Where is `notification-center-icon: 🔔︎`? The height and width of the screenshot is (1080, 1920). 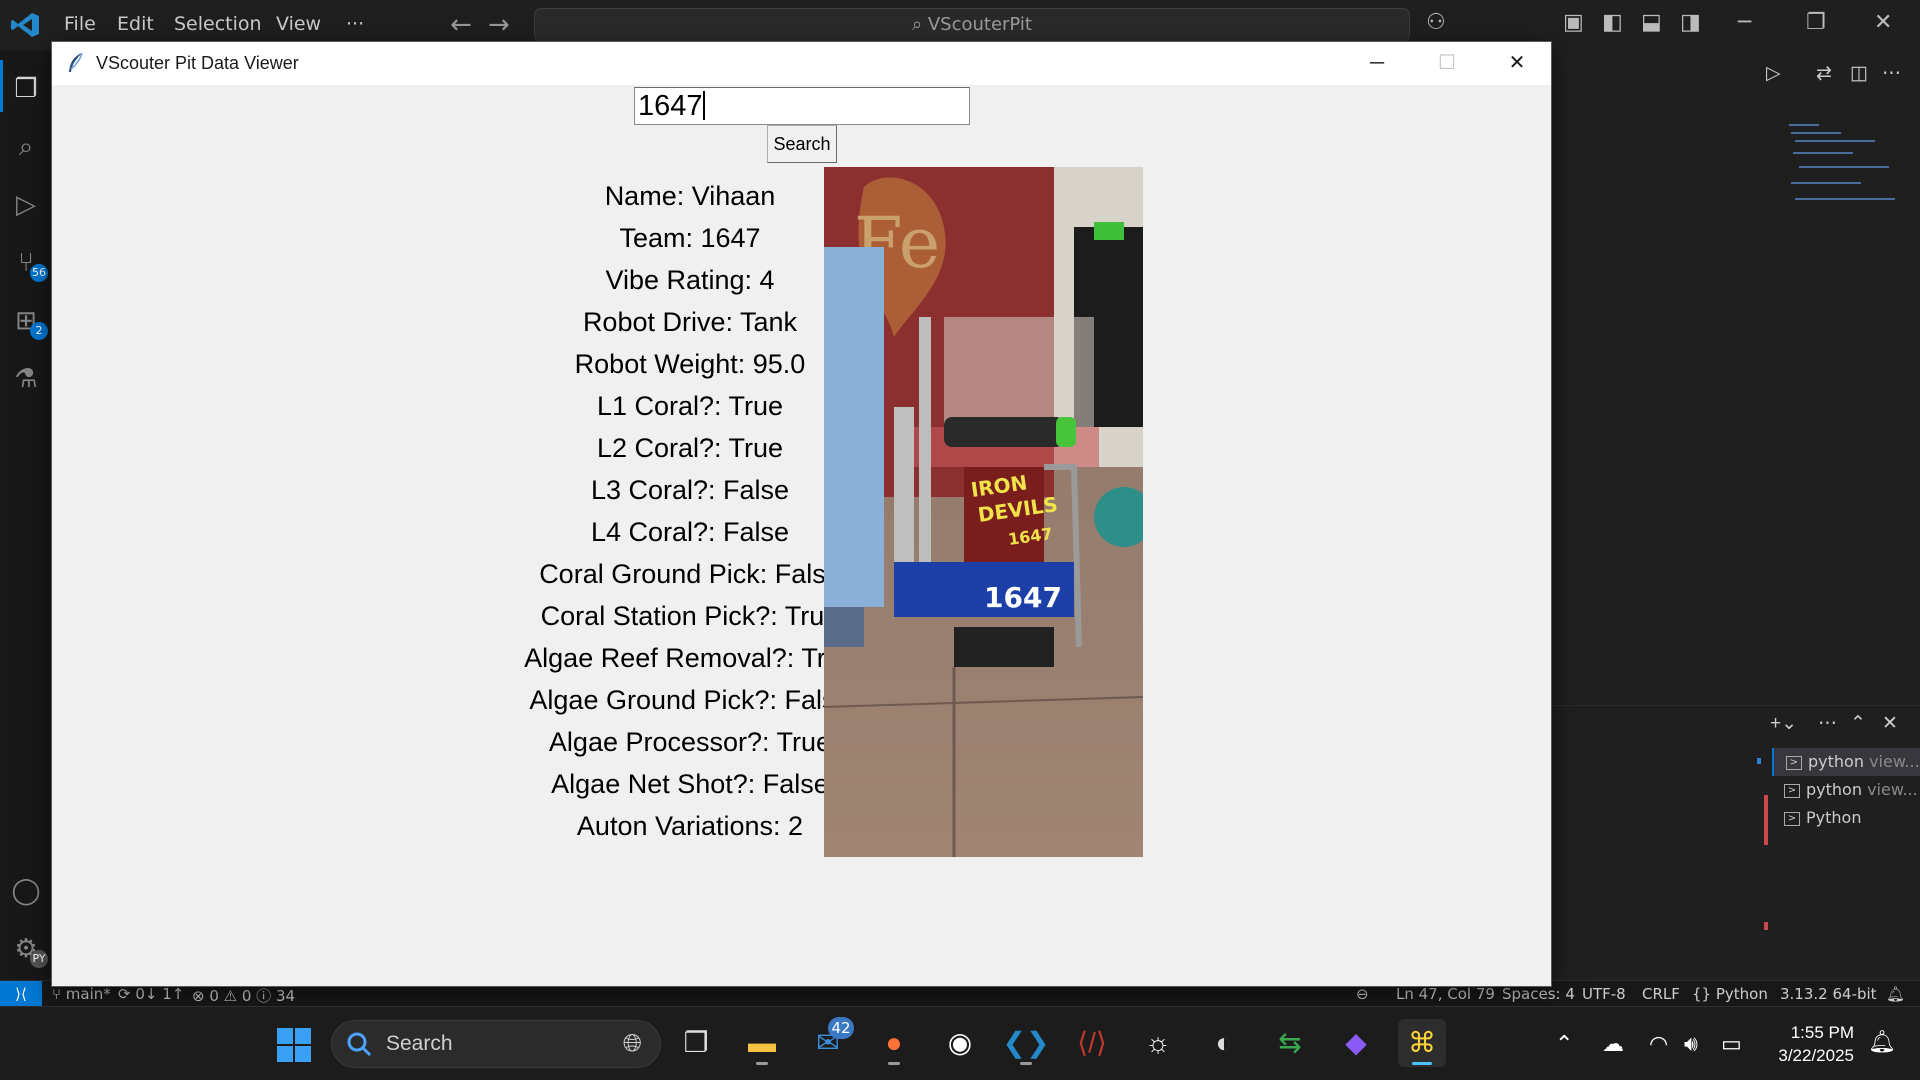 notification-center-icon: 🔔︎ is located at coordinates (1882, 1042).